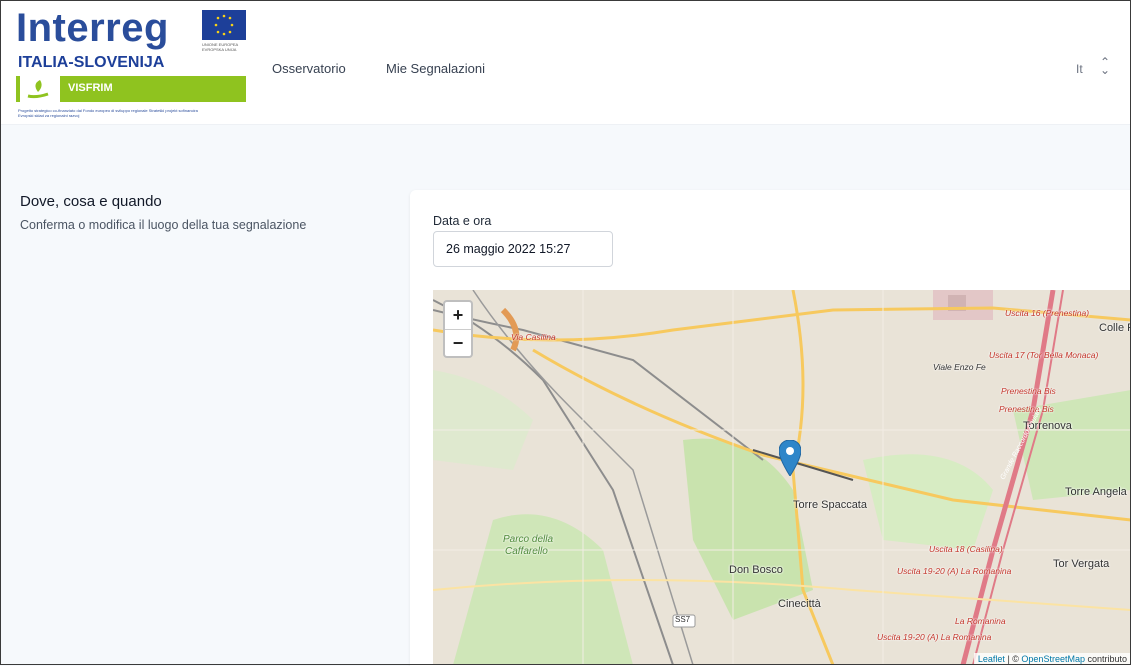 The height and width of the screenshot is (666, 1131). I want to click on map-label-via-casilina: Via Casilina, so click(533, 337).